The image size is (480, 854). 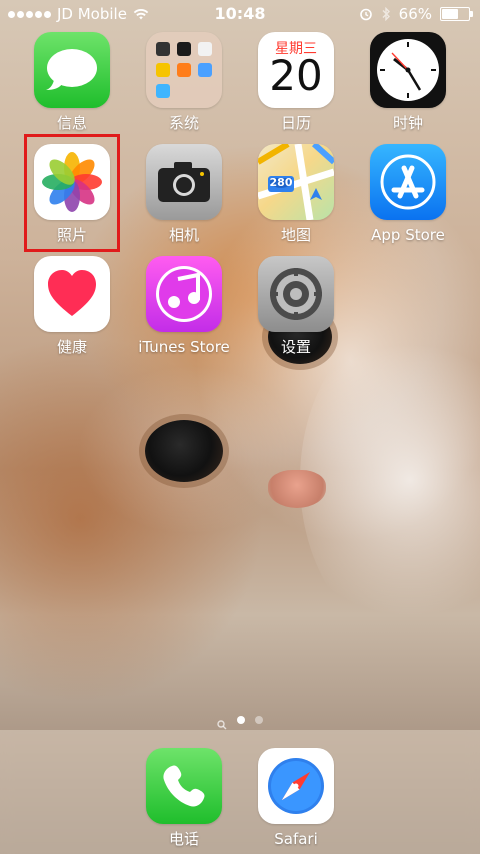 What do you see at coordinates (450, 14) in the screenshot?
I see `battery-fill` at bounding box center [450, 14].